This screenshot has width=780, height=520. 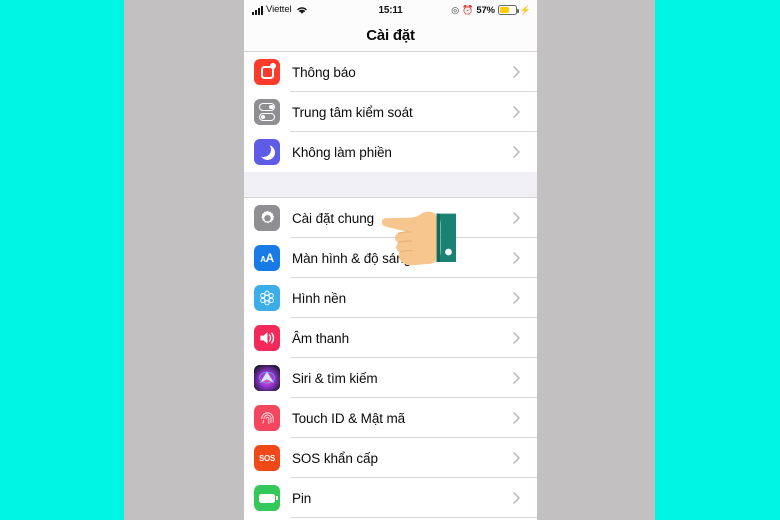 I want to click on settings-row-general: Cài đặt chung, so click(x=390, y=218).